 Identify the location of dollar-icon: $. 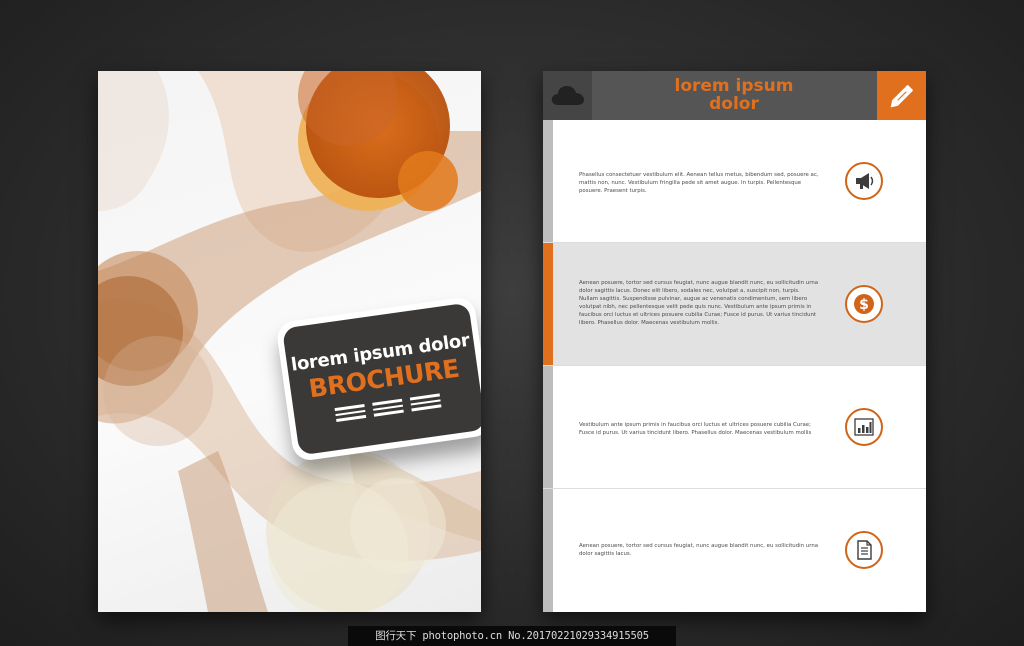
(864, 304).